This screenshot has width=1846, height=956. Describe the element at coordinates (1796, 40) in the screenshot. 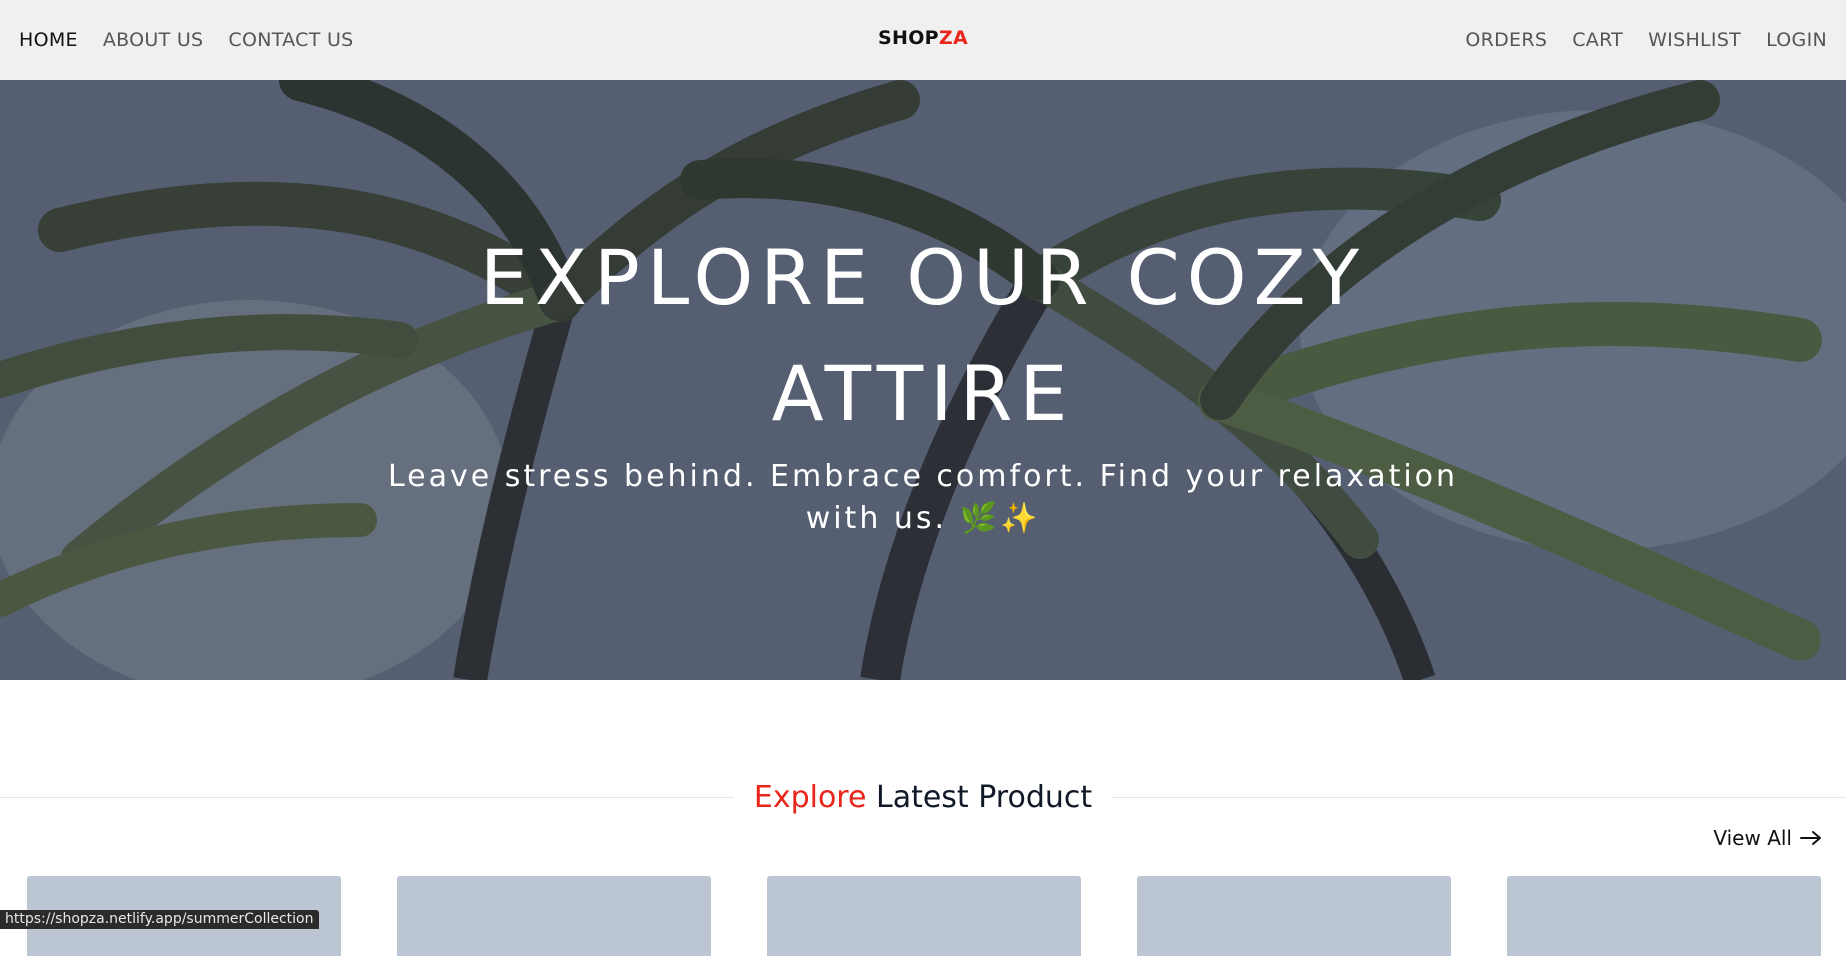

I see `nav-login-link: LOGIN` at that location.